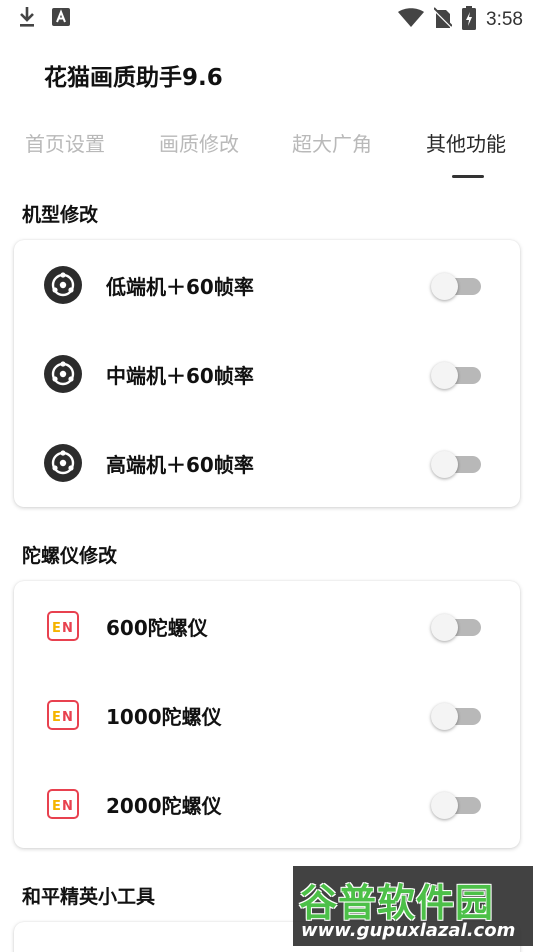 Image resolution: width=535 pixels, height=952 pixels. I want to click on status-bar: 3:58, so click(267, 19).